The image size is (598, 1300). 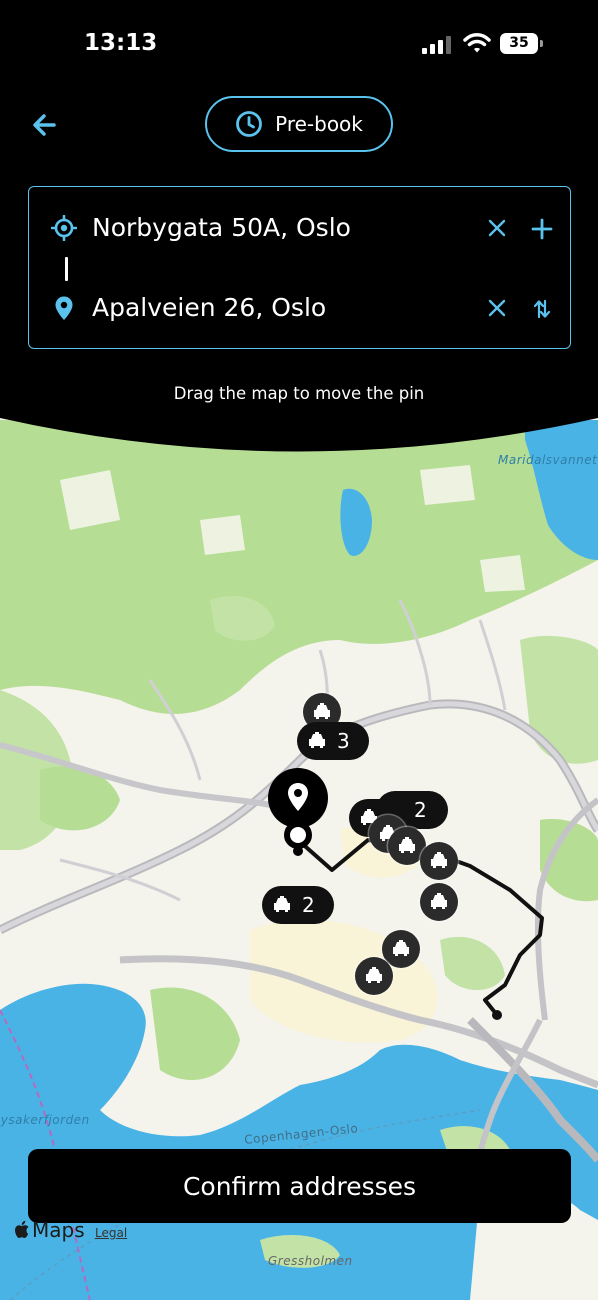 What do you see at coordinates (438, 45) in the screenshot?
I see `cellular-signal-icon` at bounding box center [438, 45].